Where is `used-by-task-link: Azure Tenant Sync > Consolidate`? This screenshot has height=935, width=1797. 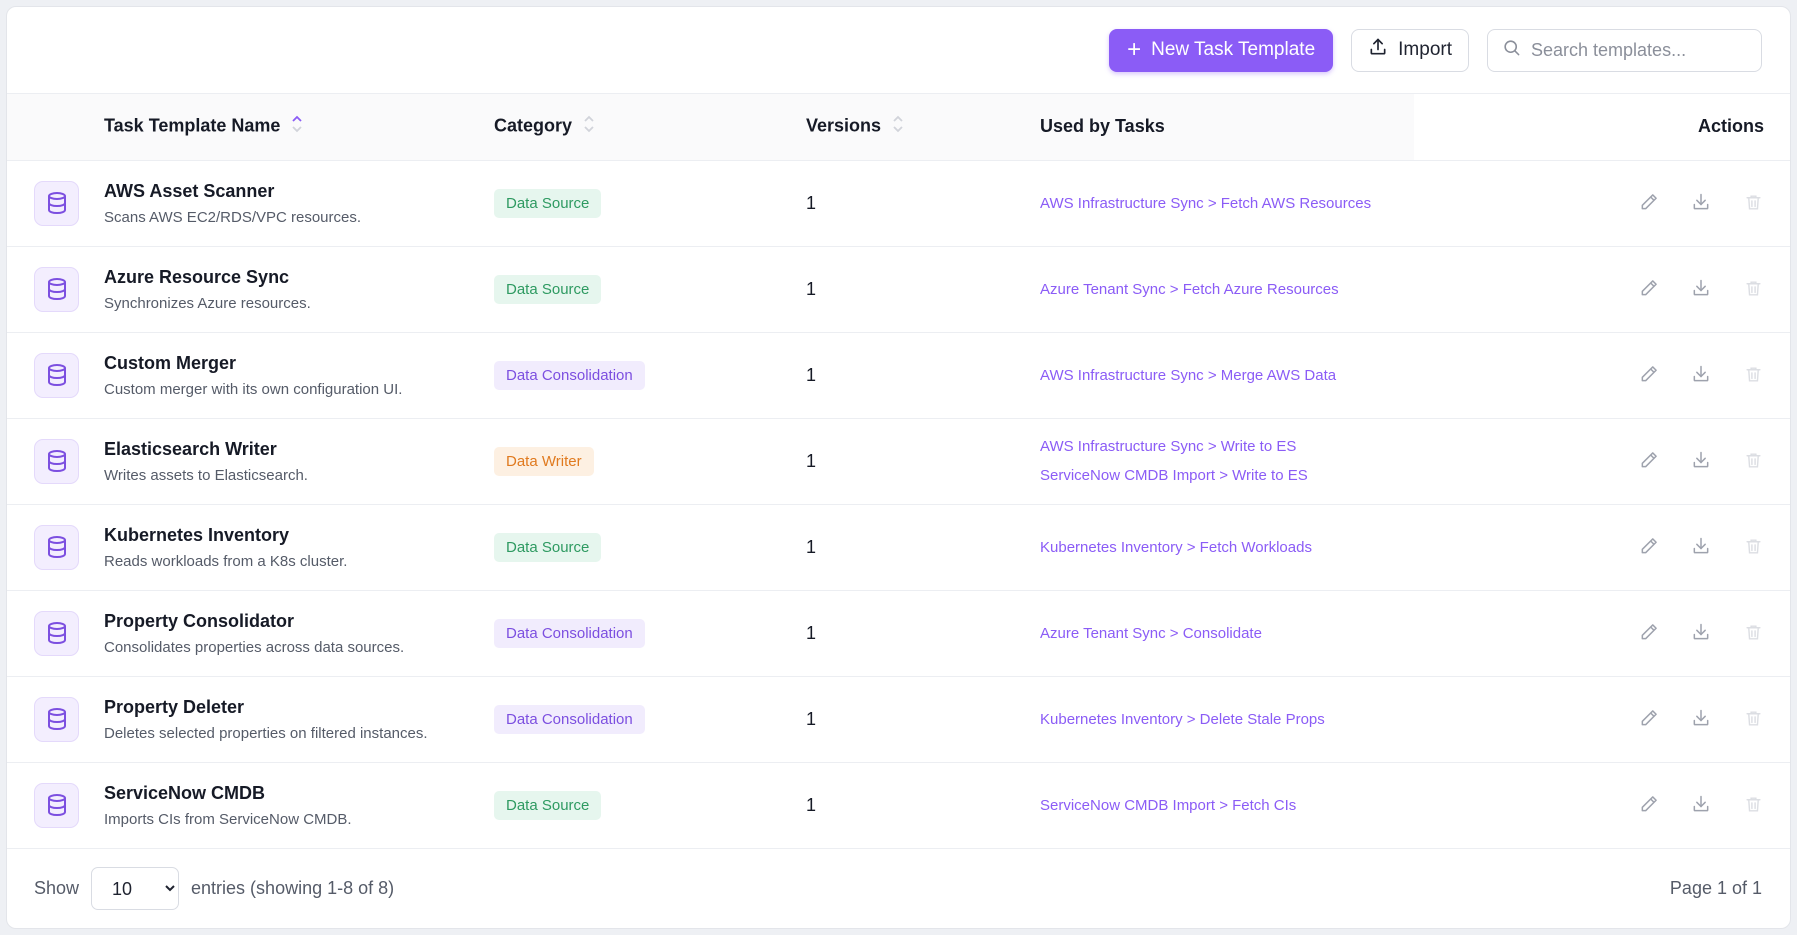
used-by-task-link: Azure Tenant Sync > Consolidate is located at coordinates (1227, 633).